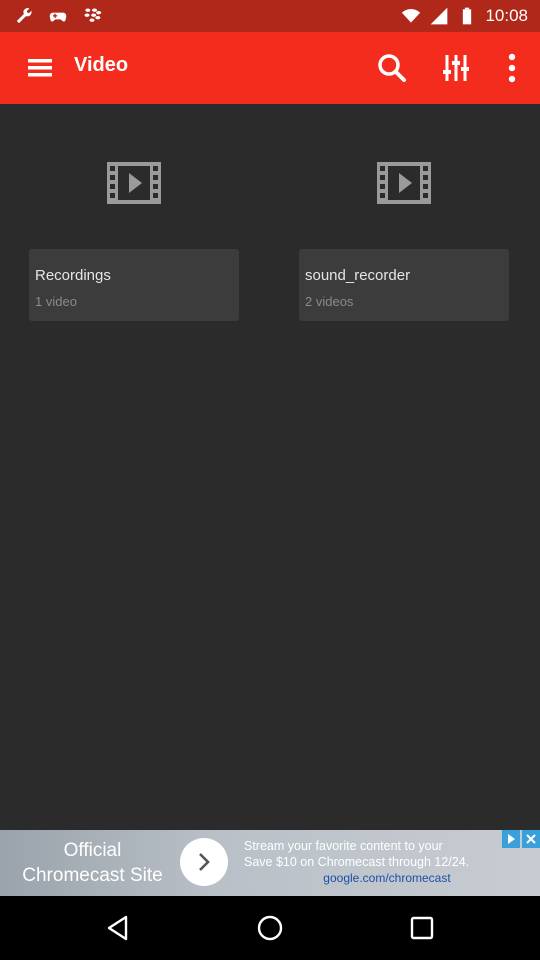 Image resolution: width=540 pixels, height=960 pixels. What do you see at coordinates (357, 862) in the screenshot?
I see `ad-body-line2: Save $10 on Chromecast through 12/24.` at bounding box center [357, 862].